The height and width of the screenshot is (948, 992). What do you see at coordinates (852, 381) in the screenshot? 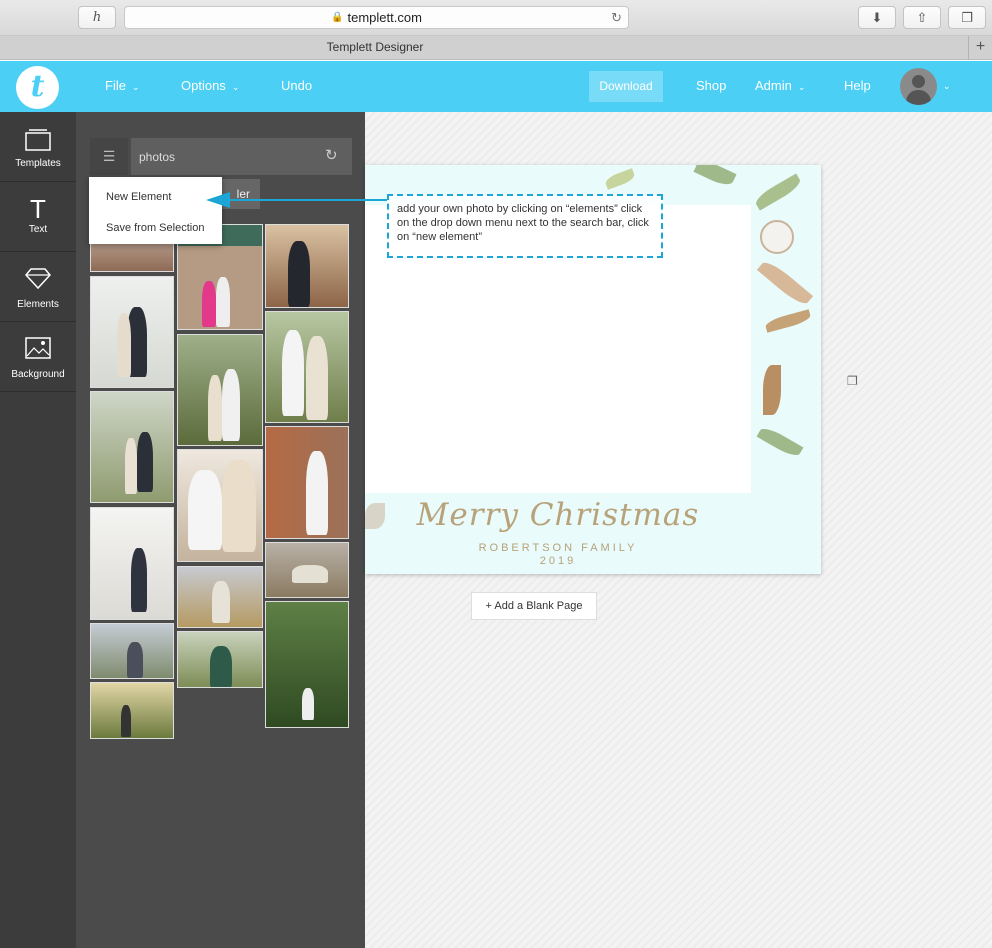
I see `copy-page-icon: ❐` at bounding box center [852, 381].